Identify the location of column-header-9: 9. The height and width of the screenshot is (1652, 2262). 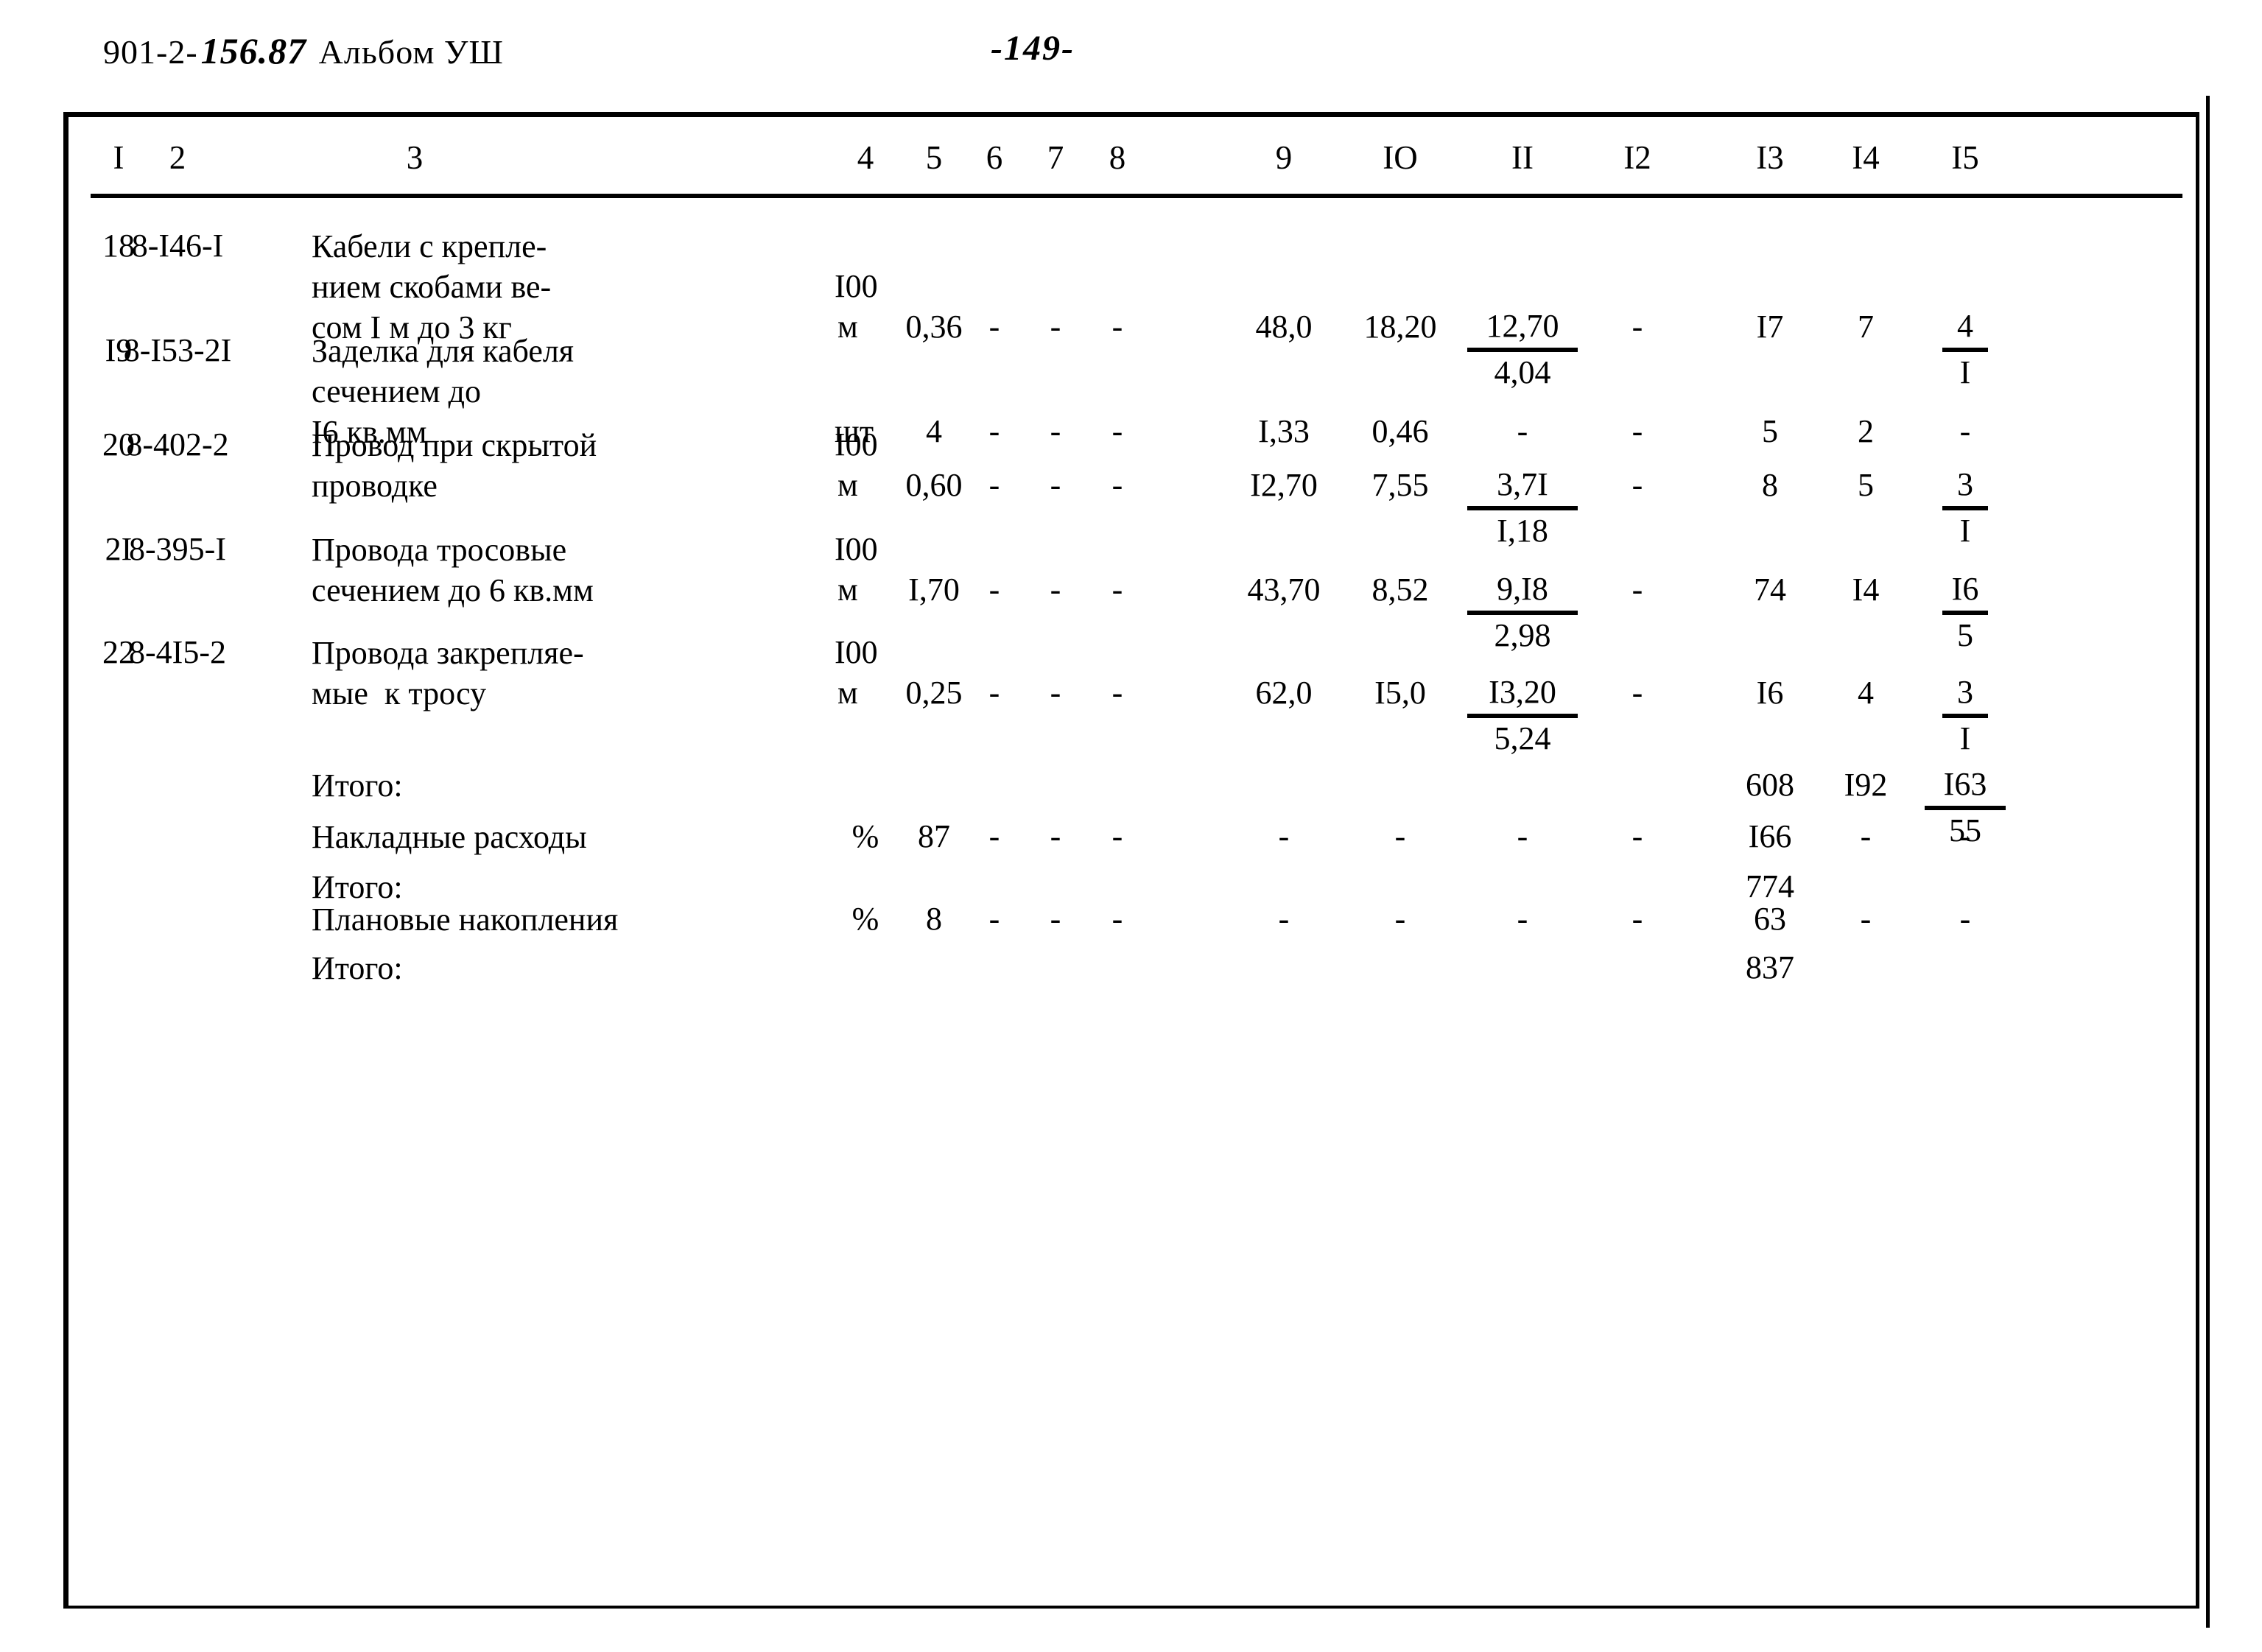
(1284, 157).